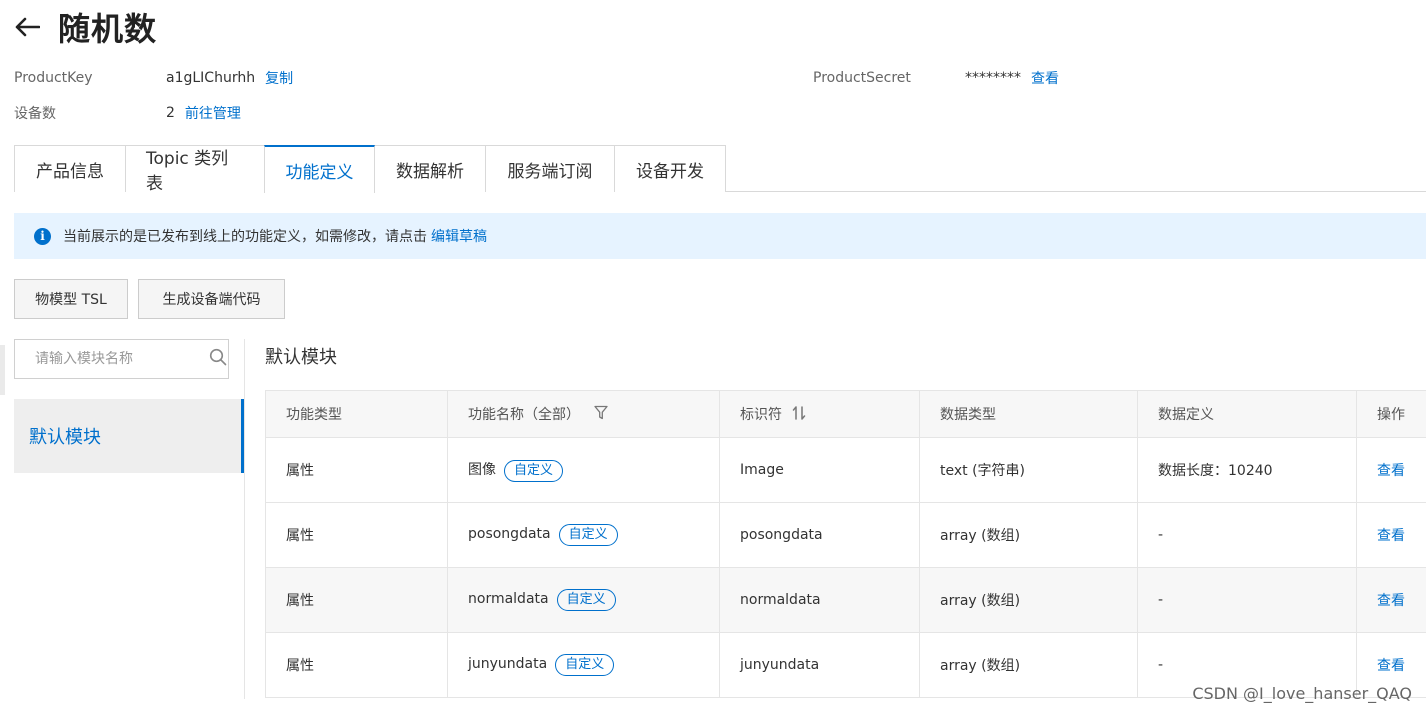  I want to click on tab-function-definition: 功能定义, so click(319, 169).